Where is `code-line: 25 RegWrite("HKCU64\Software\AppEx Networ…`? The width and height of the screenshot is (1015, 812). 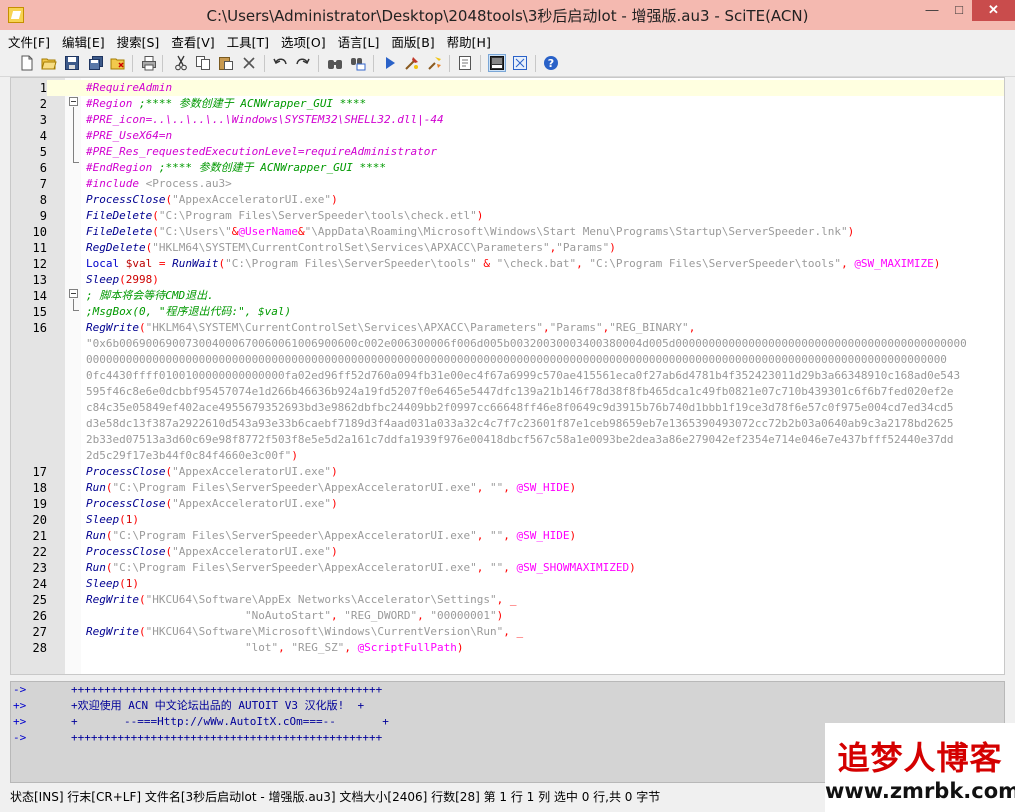 code-line: 25 RegWrite("HKCU64\Software\AppEx Networ… is located at coordinates (507, 600).